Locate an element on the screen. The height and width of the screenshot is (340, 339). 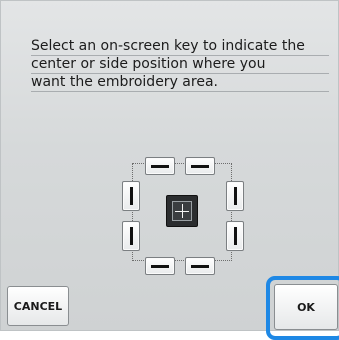
message-line-3: want the embroidery area. is located at coordinates (180, 82).